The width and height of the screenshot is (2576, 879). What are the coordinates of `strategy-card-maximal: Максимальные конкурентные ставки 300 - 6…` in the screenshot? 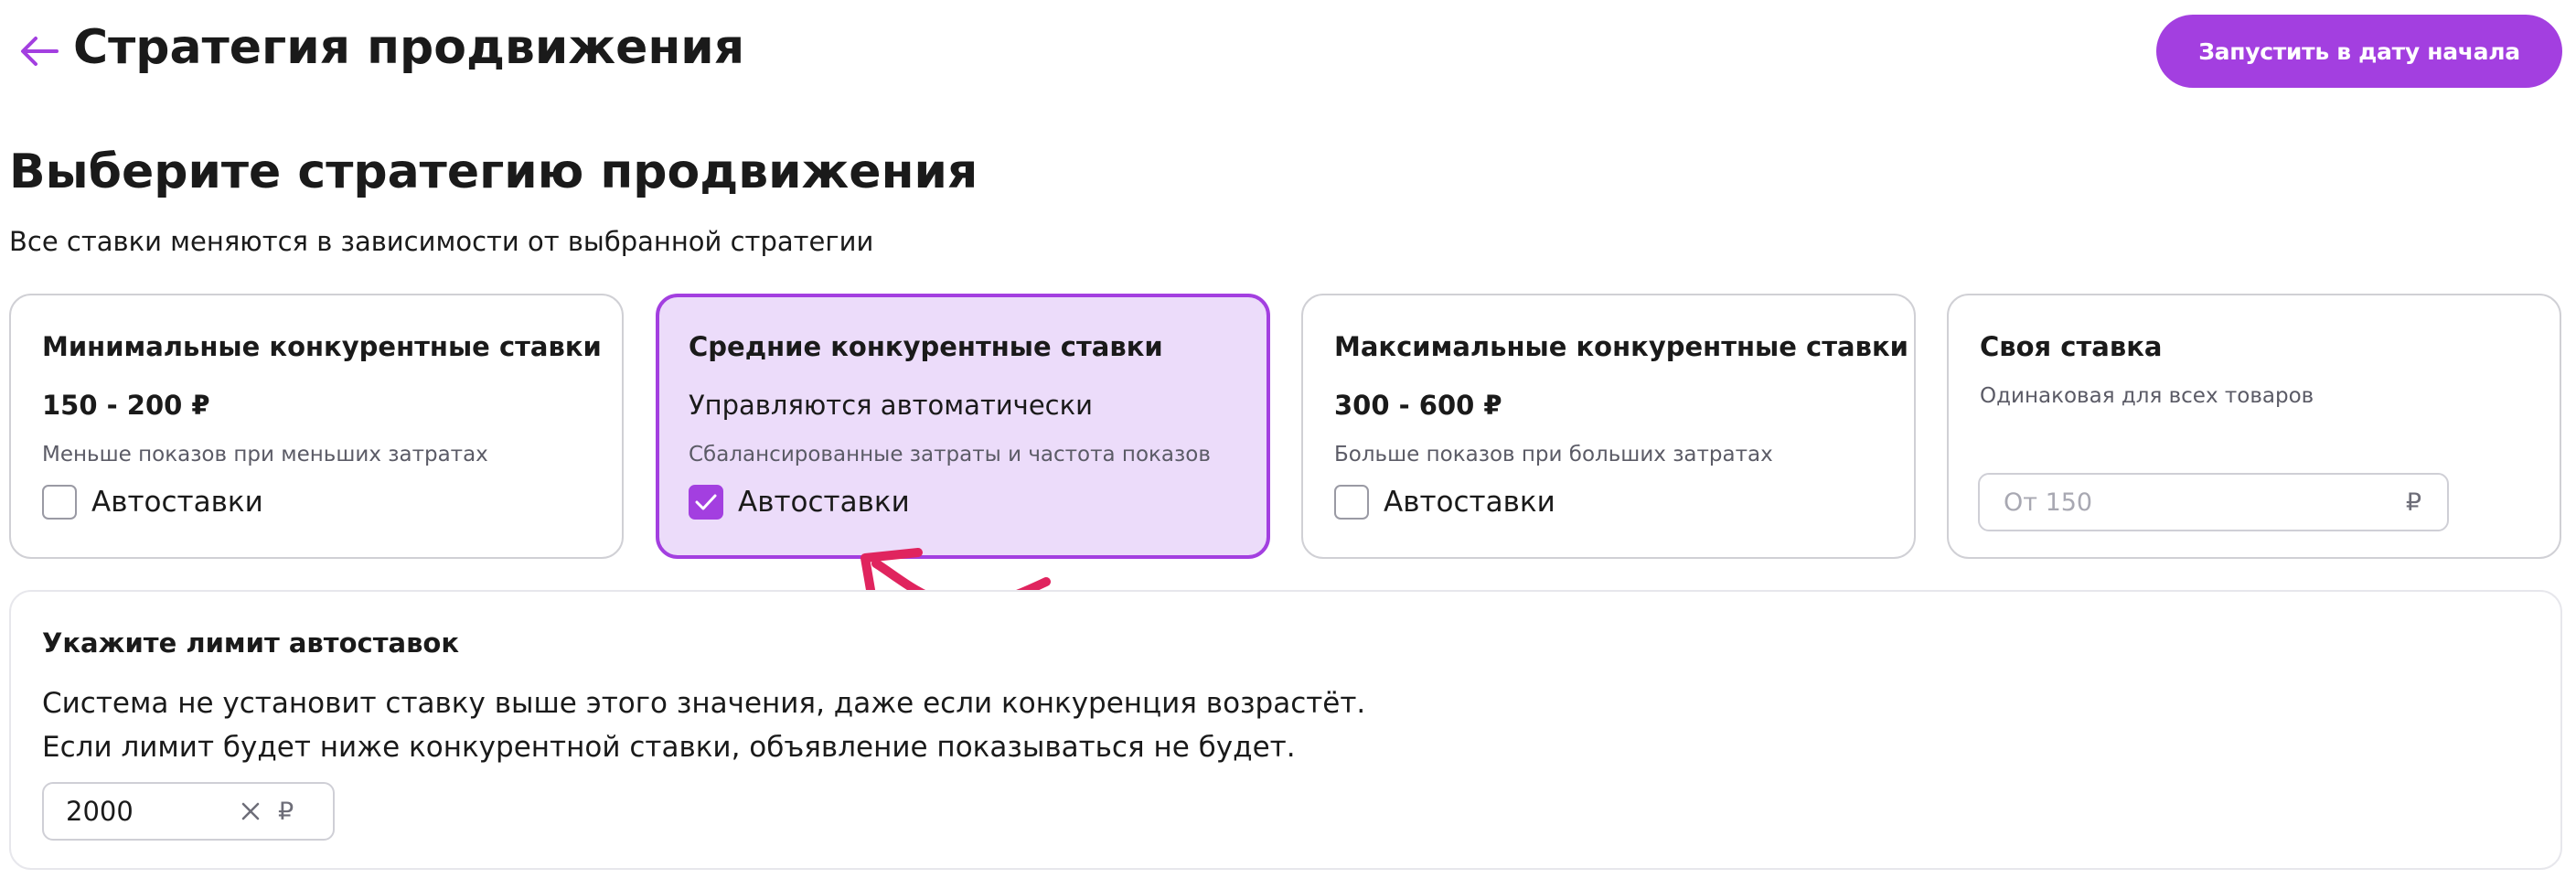 It's located at (1608, 426).